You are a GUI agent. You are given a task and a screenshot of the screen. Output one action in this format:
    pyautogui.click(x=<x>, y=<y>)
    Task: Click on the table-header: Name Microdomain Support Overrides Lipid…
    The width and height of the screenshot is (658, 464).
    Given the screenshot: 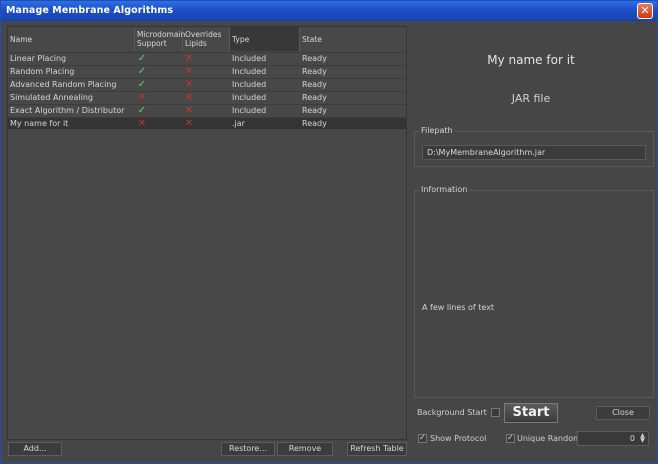 What is the action you would take?
    pyautogui.click(x=207, y=39)
    